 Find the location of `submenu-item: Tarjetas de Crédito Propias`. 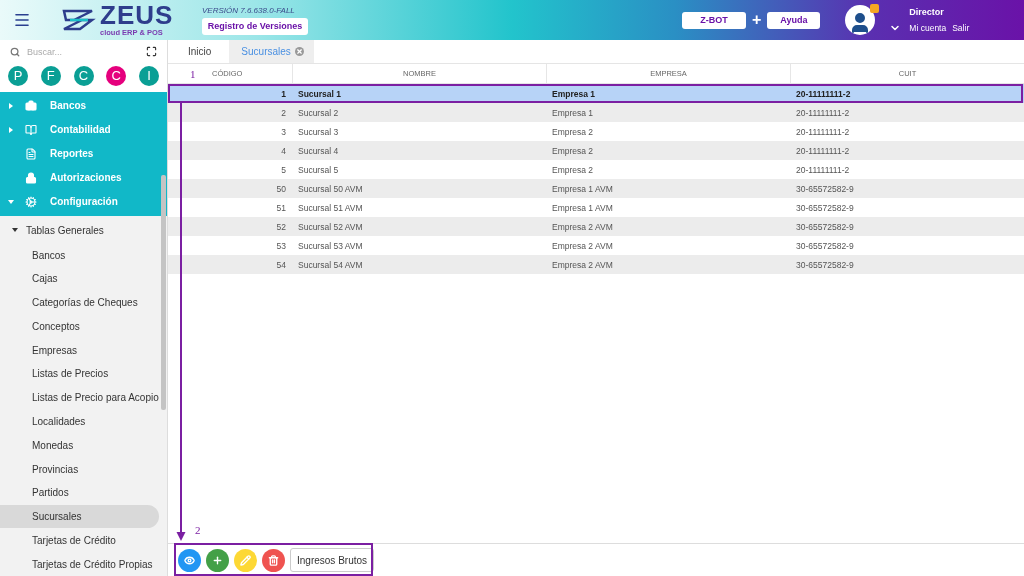

submenu-item: Tarjetas de Crédito Propias is located at coordinates (79, 564).